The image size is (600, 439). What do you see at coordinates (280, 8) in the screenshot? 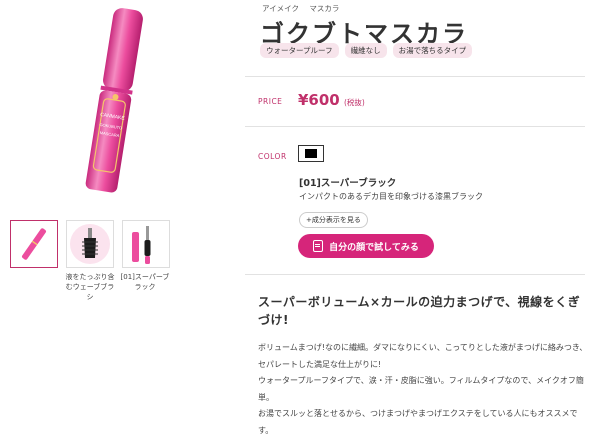
I see `breadcrumb-eye-makeup: アイメイク` at bounding box center [280, 8].